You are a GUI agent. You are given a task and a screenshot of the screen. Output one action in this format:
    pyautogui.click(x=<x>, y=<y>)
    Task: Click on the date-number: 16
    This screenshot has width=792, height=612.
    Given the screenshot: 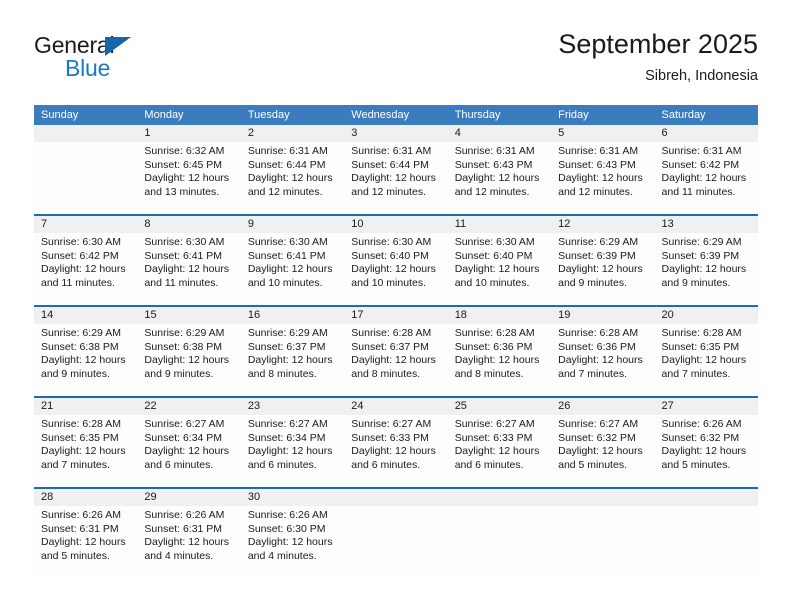 What is the action you would take?
    pyautogui.click(x=292, y=315)
    